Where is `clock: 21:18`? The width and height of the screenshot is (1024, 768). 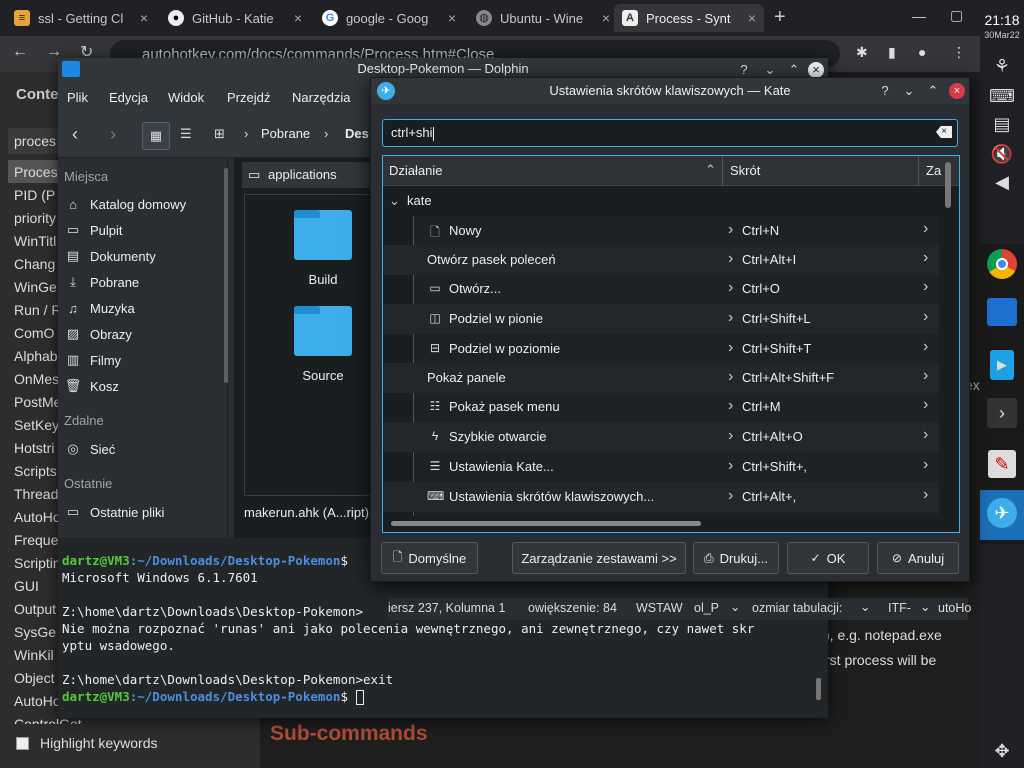 clock: 21:18 is located at coordinates (1002, 20).